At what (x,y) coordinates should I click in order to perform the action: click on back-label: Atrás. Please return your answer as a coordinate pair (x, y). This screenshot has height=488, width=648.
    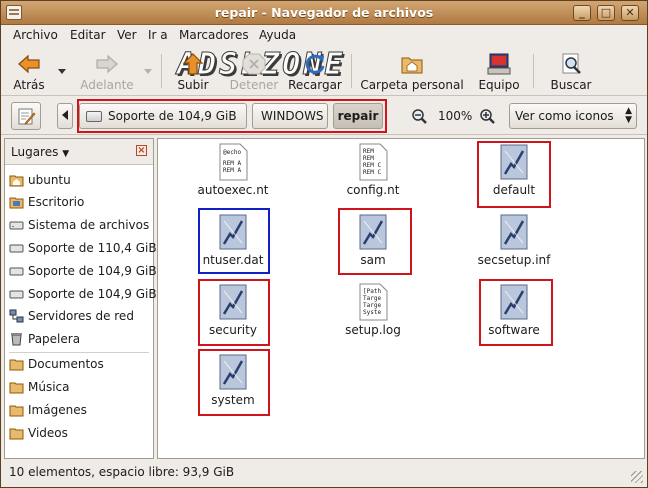
    Looking at the image, I should click on (29, 85).